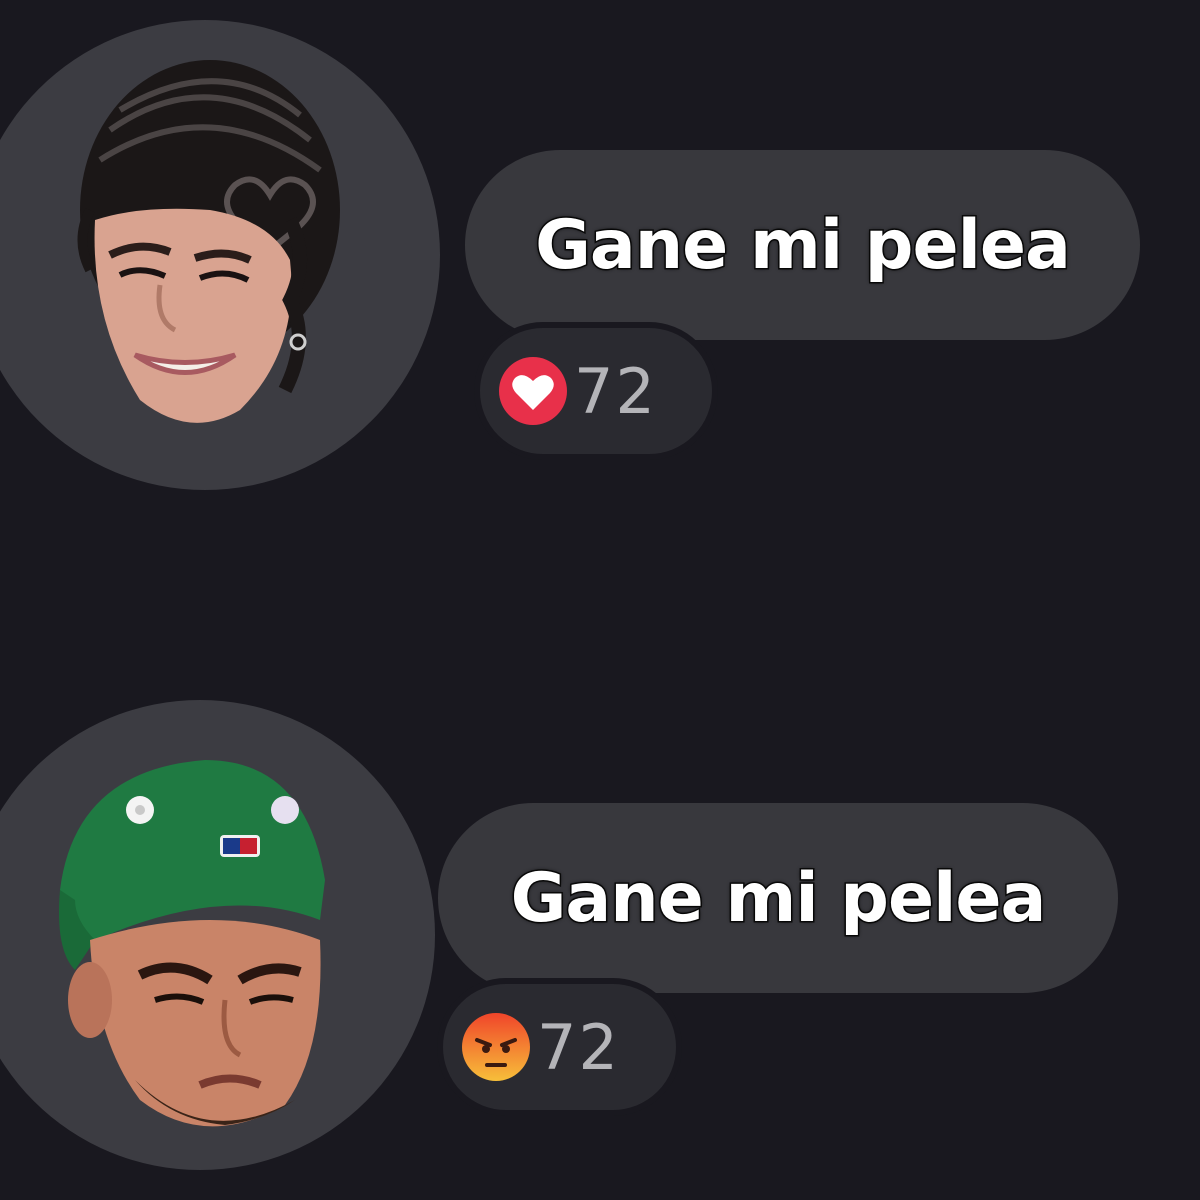 This screenshot has width=1200, height=1200. I want to click on heart-reaction-icon, so click(533, 391).